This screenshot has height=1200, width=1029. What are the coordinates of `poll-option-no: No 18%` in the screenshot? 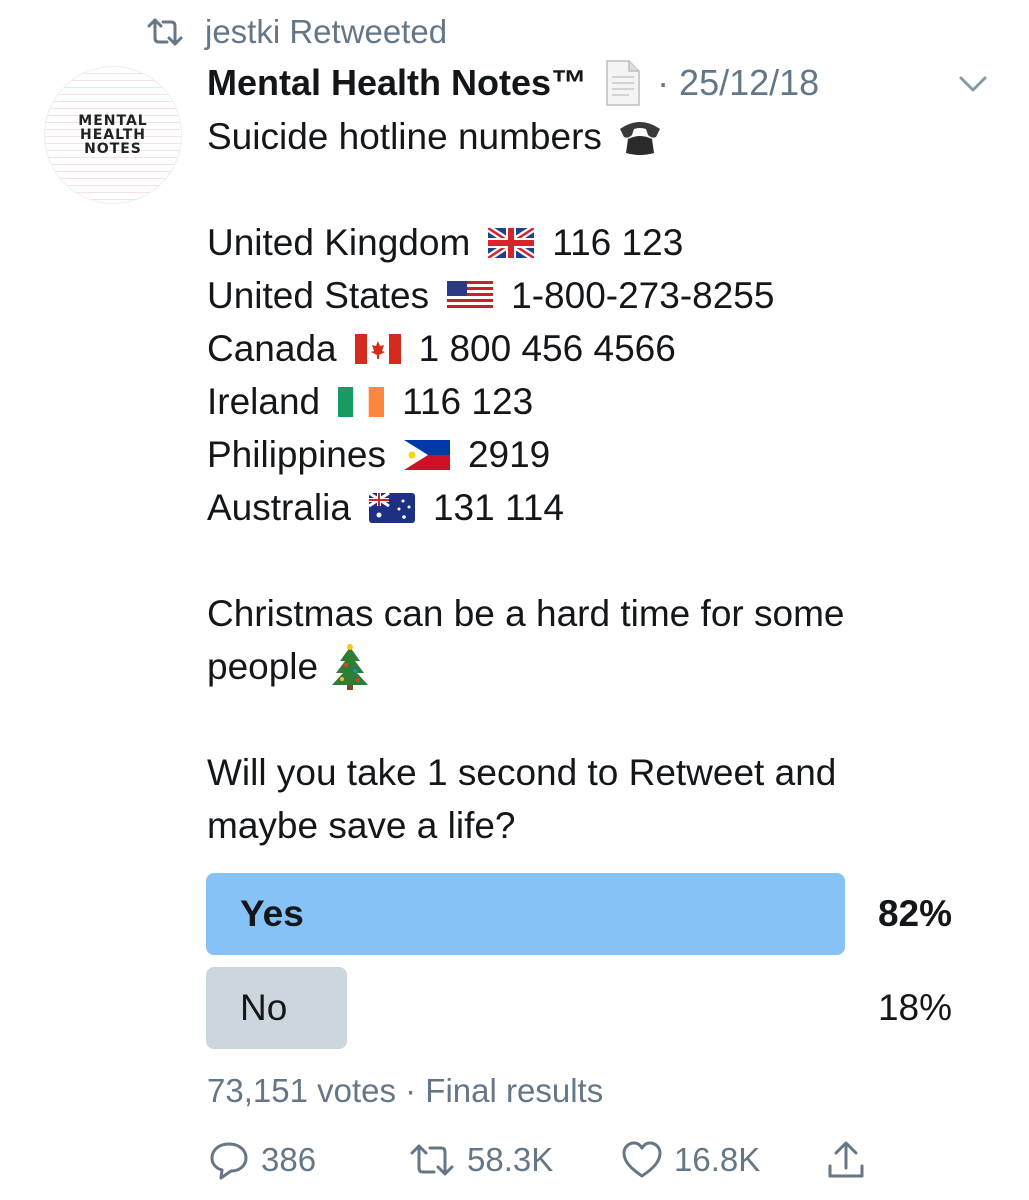 It's located at (586, 1008).